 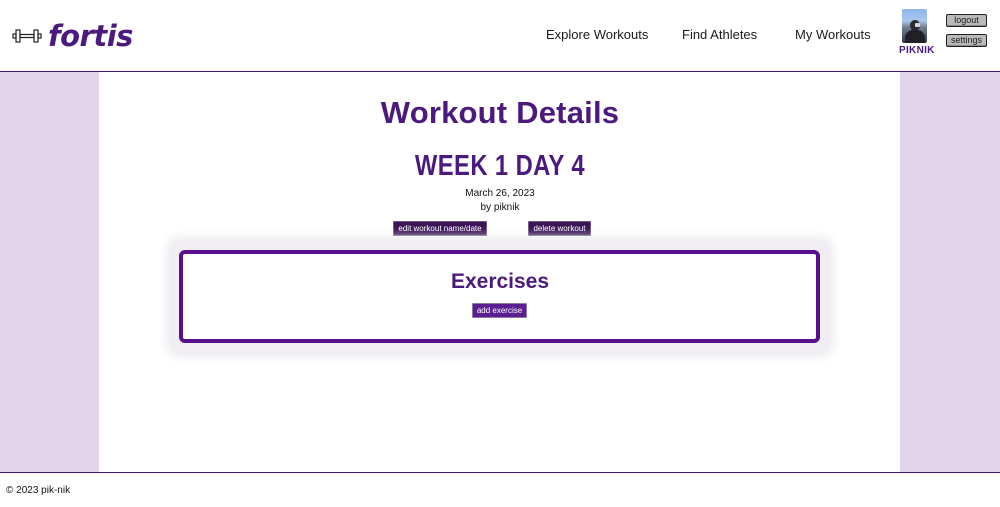 I want to click on settings-button: settings, so click(x=966, y=40).